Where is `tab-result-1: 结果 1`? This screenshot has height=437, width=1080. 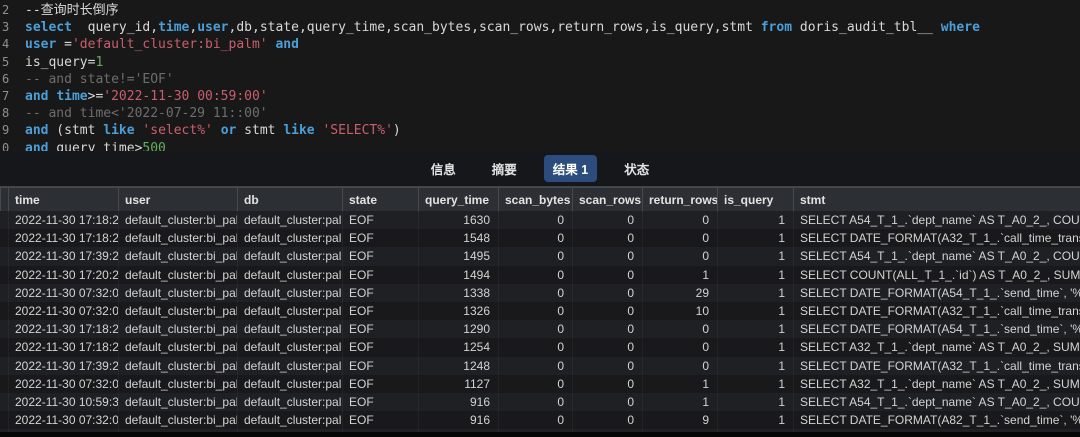 tab-result-1: 结果 1 is located at coordinates (570, 168).